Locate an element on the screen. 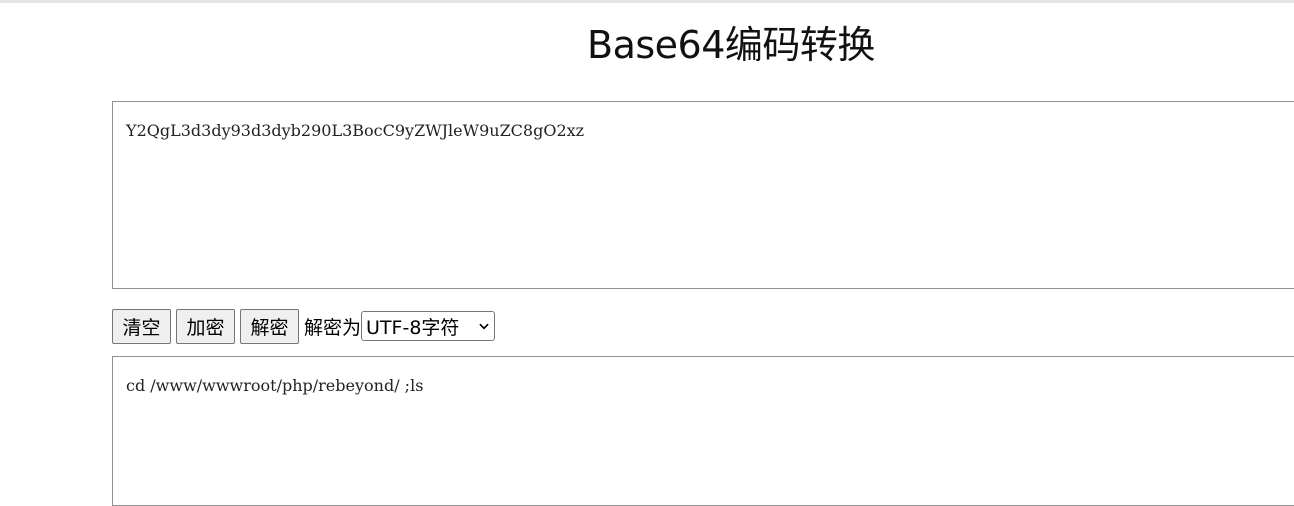  charset-select: UTF-8字符 is located at coordinates (428, 326).